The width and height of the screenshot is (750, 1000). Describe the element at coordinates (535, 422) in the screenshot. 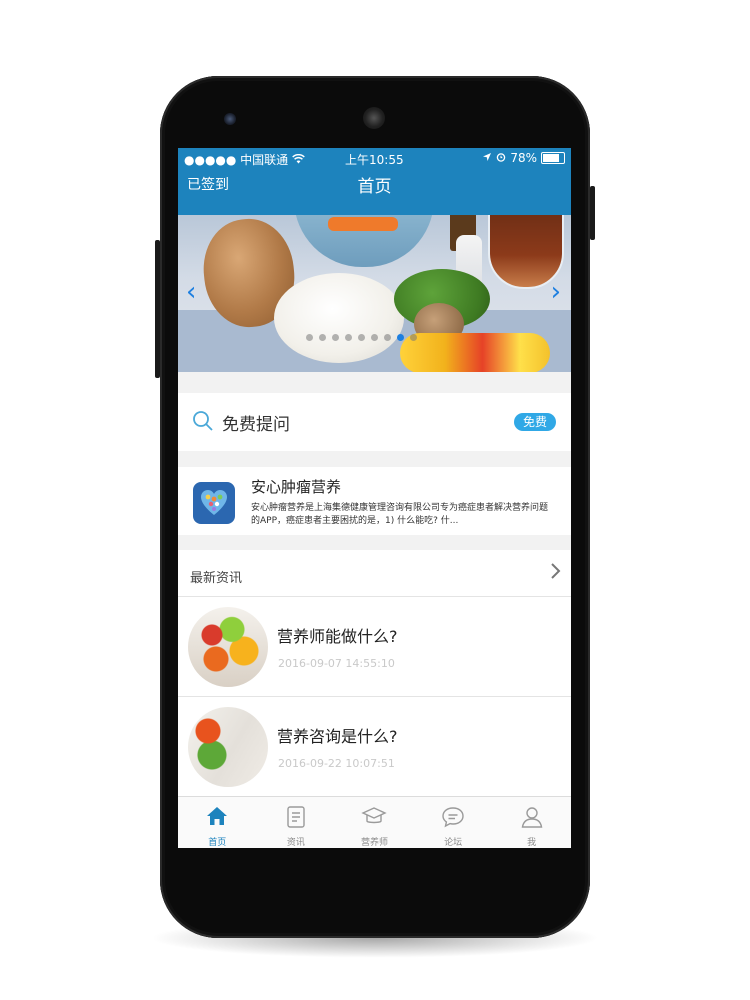

I see `free-badge: 免费` at that location.